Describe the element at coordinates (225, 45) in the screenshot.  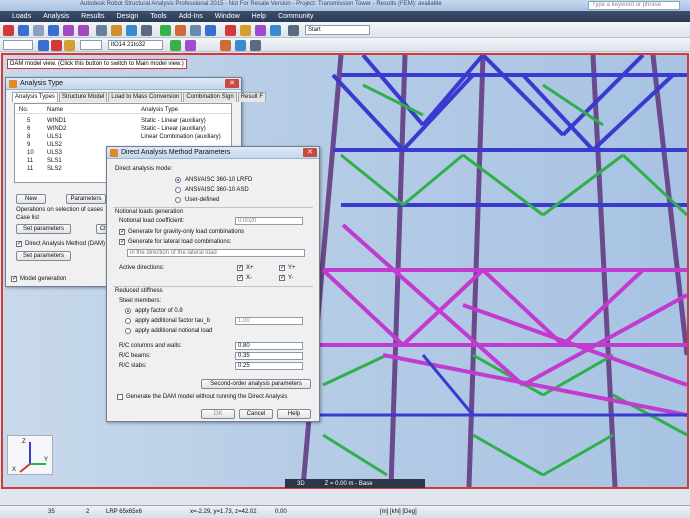
I see `section-icon` at that location.